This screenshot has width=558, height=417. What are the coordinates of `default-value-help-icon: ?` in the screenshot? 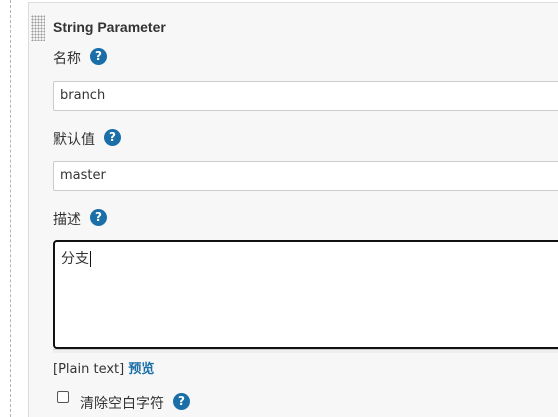 It's located at (112, 137).